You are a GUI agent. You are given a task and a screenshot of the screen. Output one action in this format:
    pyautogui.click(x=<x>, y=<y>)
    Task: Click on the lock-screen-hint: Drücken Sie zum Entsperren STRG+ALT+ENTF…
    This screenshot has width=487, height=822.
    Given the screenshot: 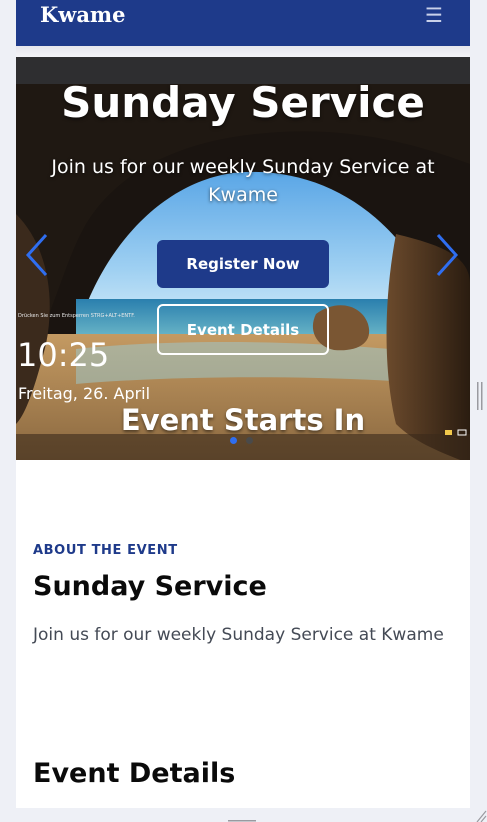 What is the action you would take?
    pyautogui.click(x=76, y=316)
    